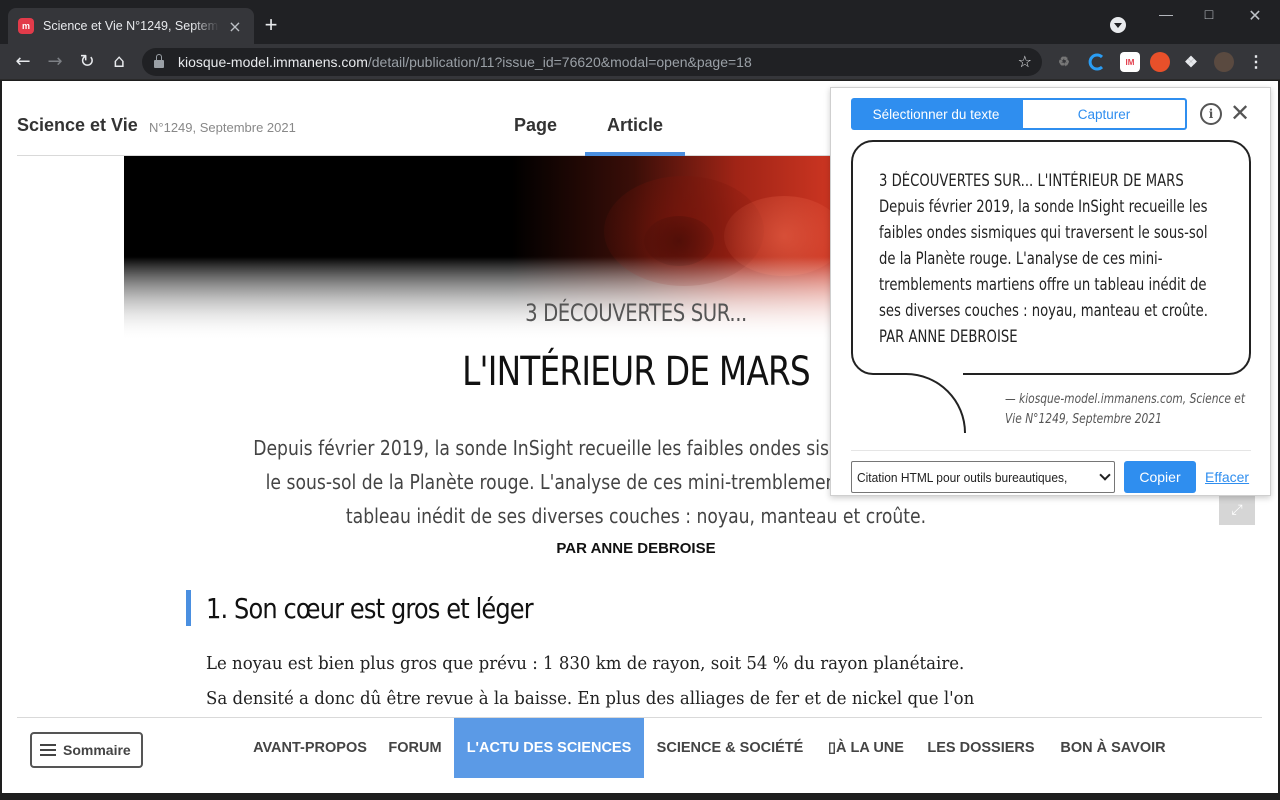 The image size is (1280, 800). I want to click on taskbar-strip, so click(640, 796).